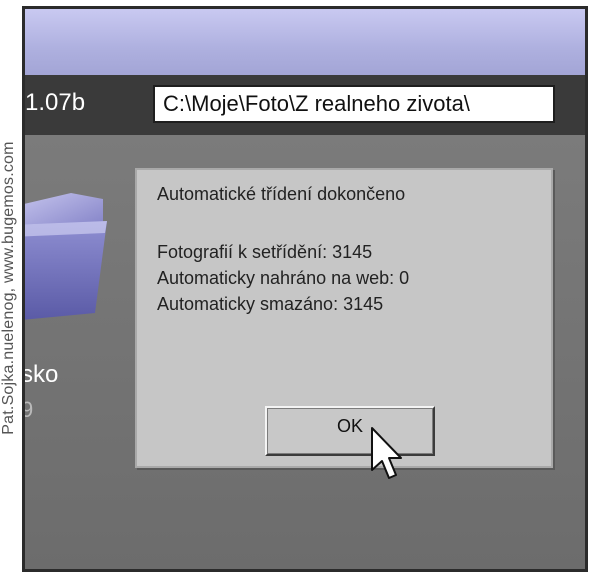 This screenshot has height=577, width=594. What do you see at coordinates (354, 104) in the screenshot?
I see `path-field: C:\Moje\Foto\Z realneho zivota\` at bounding box center [354, 104].